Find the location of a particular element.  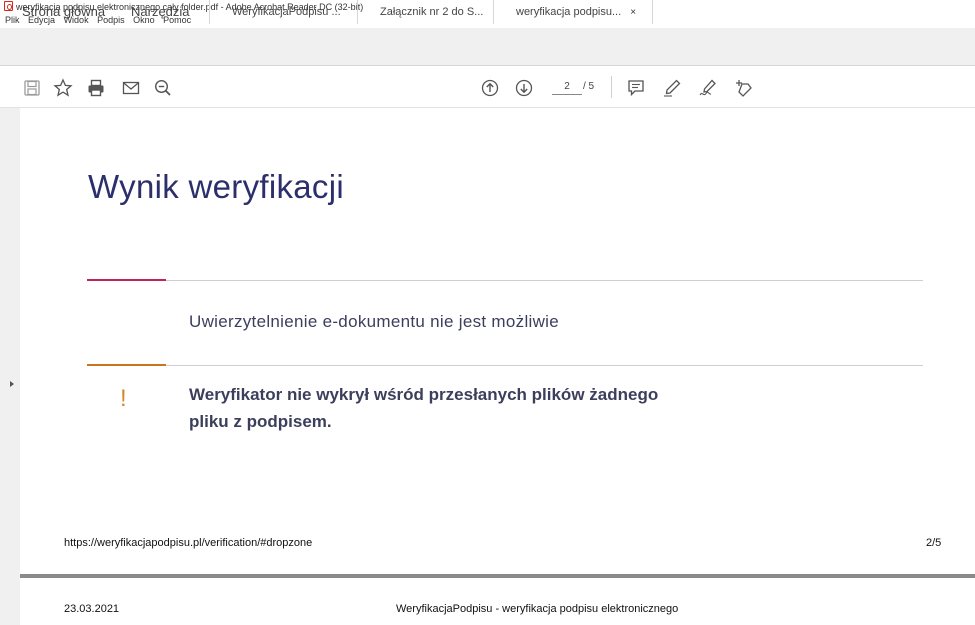

footer-page-number: 2/5 is located at coordinates (934, 543).